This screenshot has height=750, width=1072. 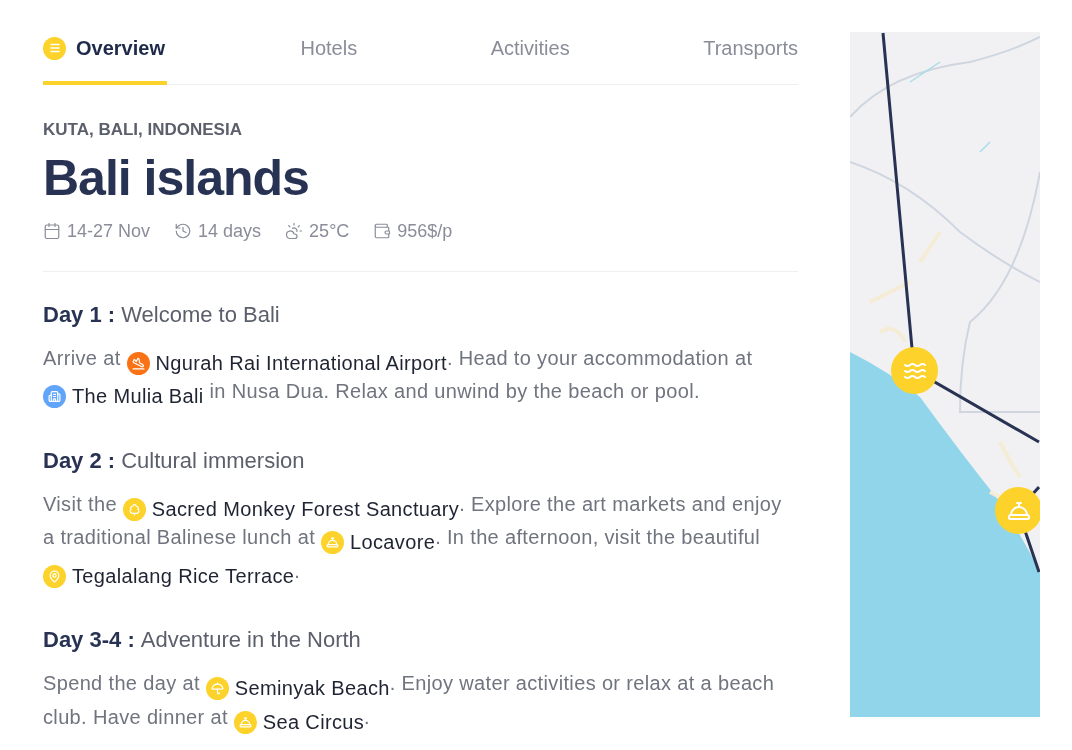 What do you see at coordinates (213, 460) in the screenshot?
I see `day-title: Cultural immersion` at bounding box center [213, 460].